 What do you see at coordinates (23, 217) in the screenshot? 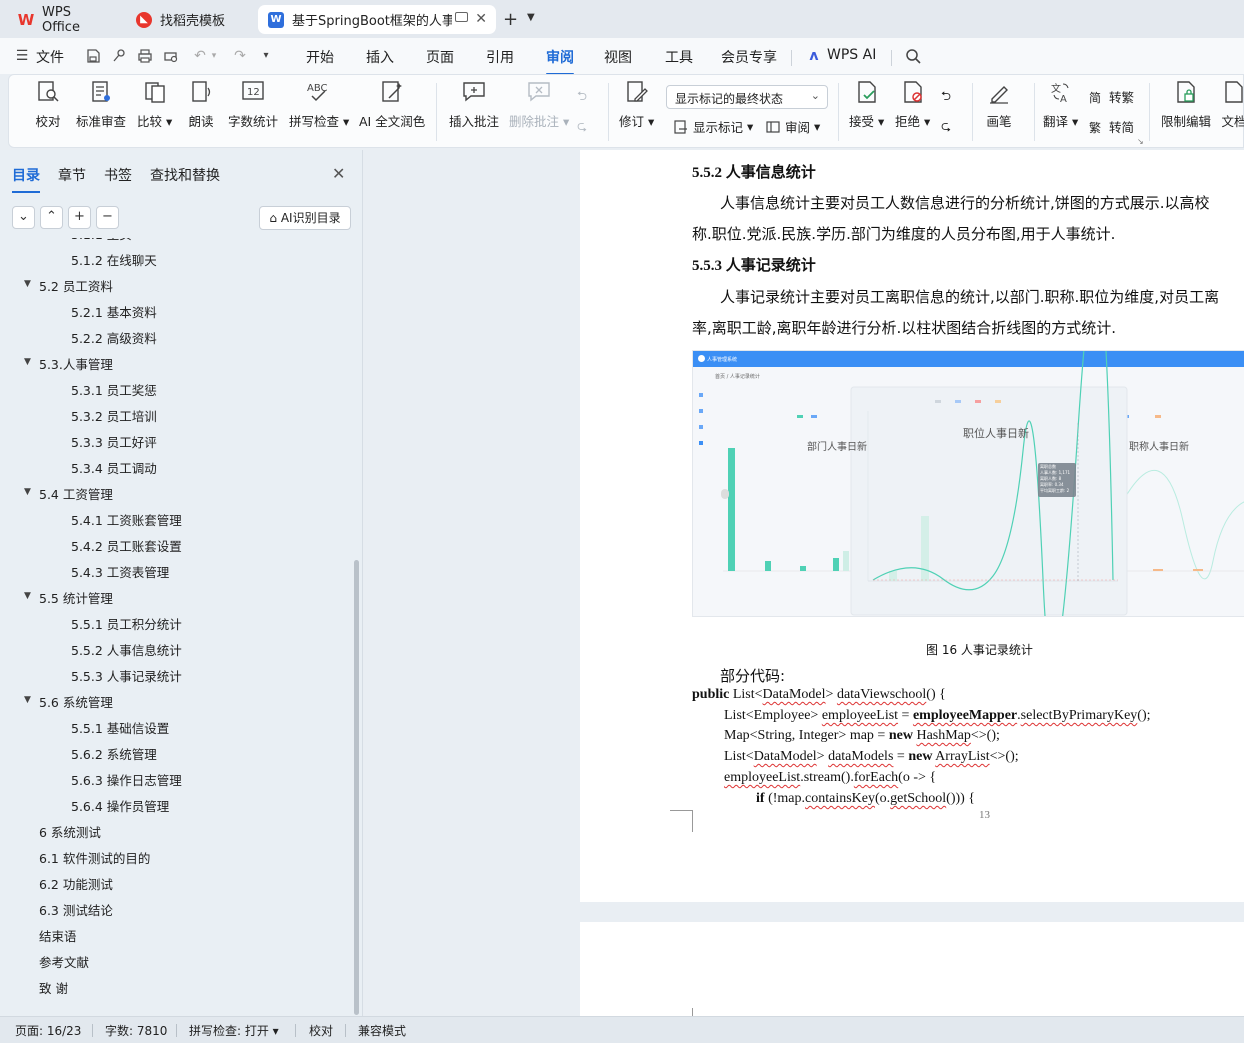
I see `collapse-icon: ⌄` at bounding box center [23, 217].